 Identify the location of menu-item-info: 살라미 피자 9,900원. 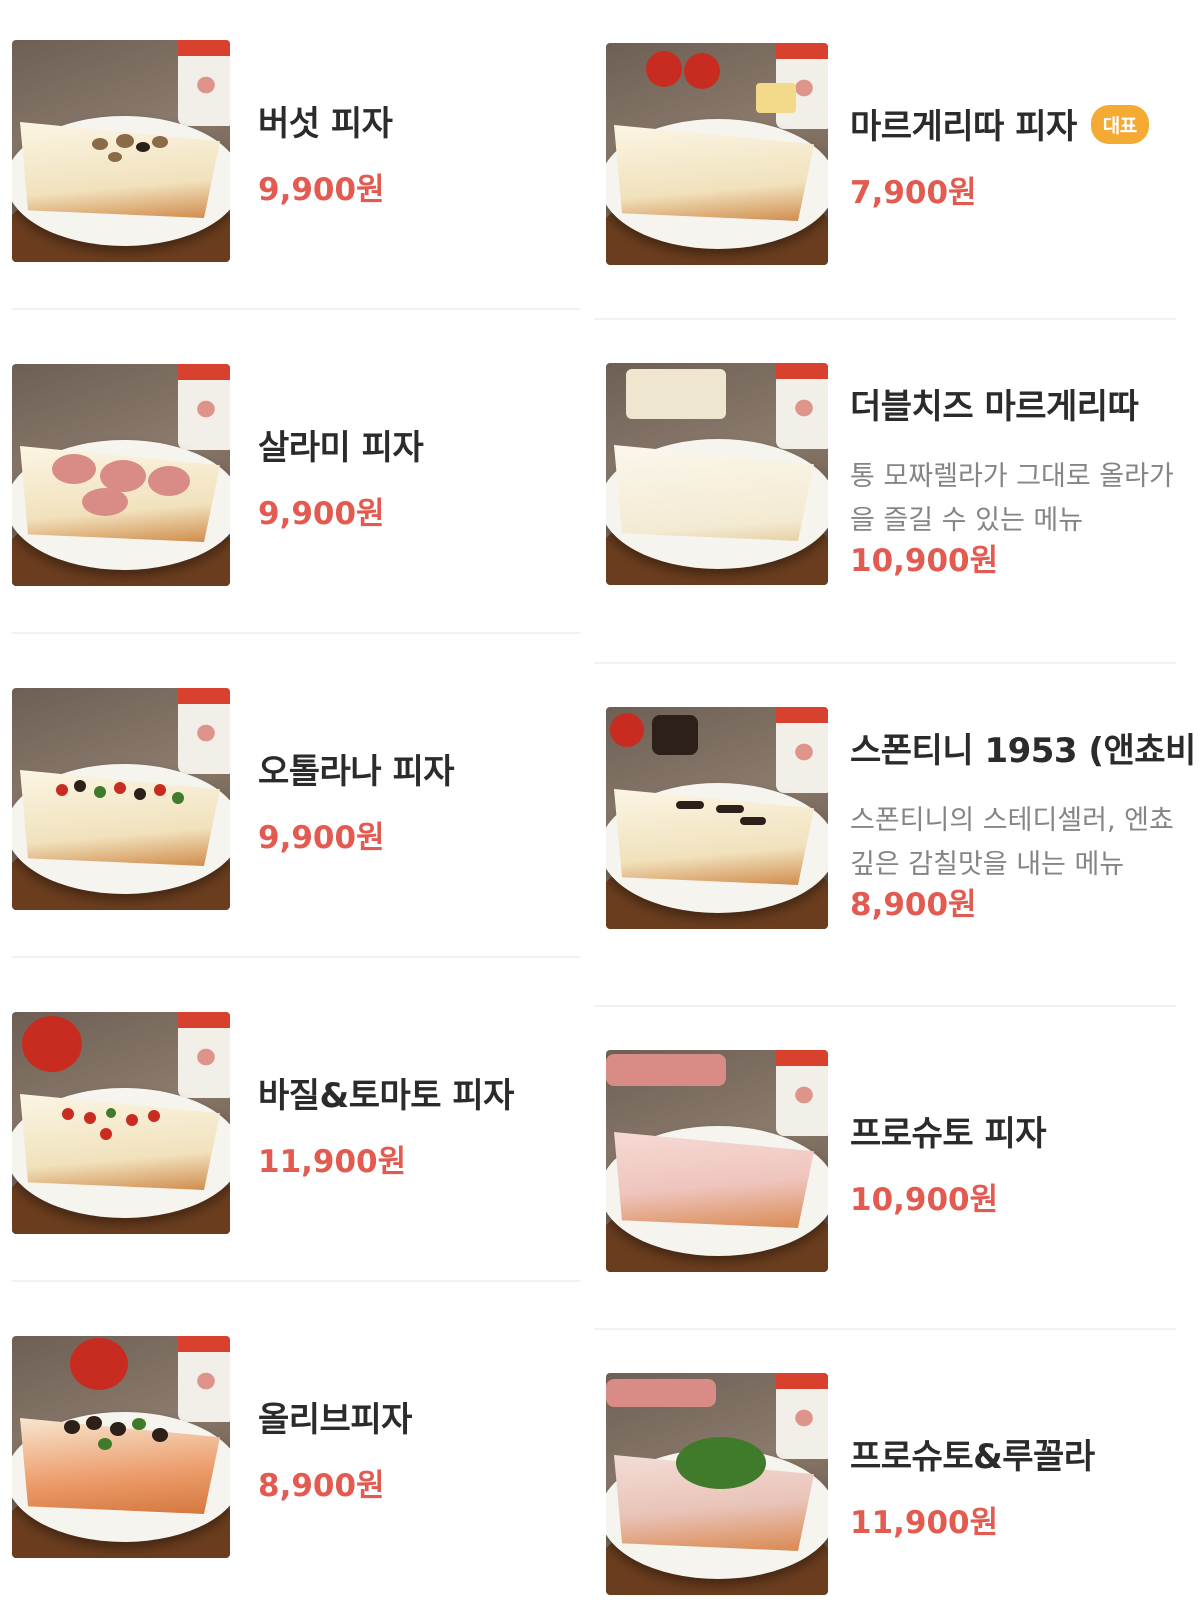
(426, 475).